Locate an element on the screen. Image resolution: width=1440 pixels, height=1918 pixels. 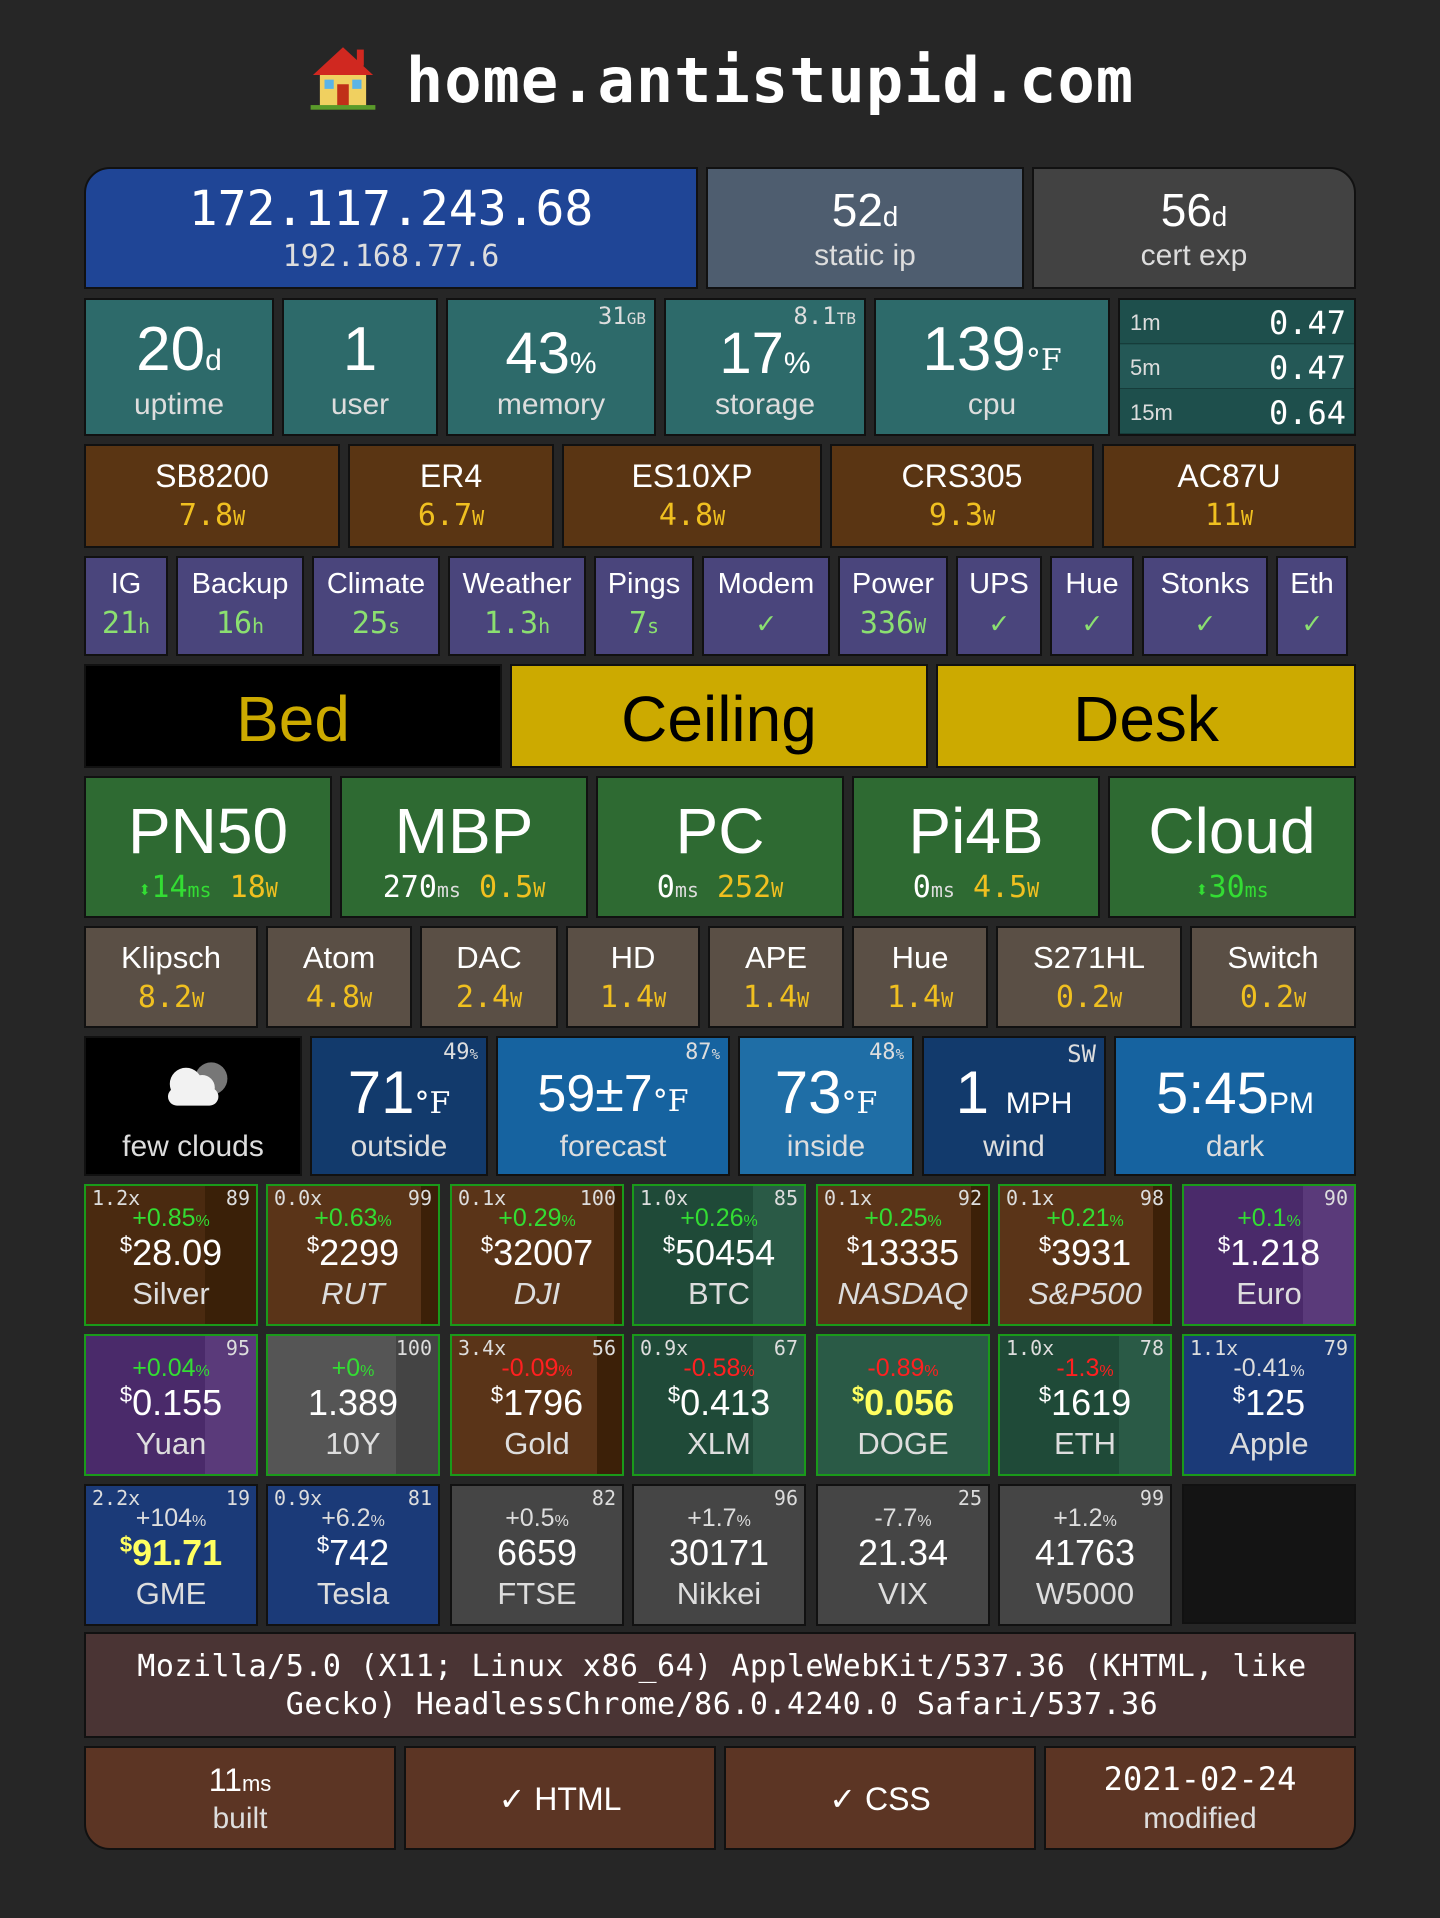
ticker-name: FTSE is located at coordinates (537, 1593).